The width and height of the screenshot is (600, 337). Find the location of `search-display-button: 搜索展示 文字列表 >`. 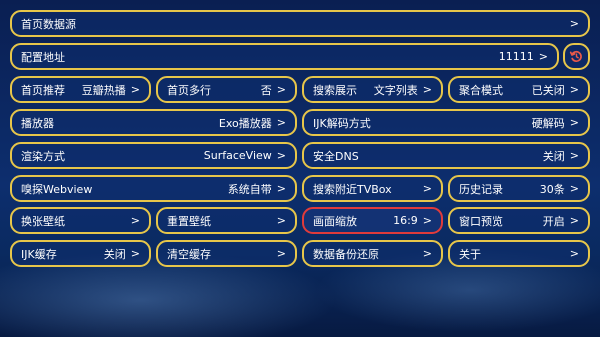

search-display-button: 搜索展示 文字列表 > is located at coordinates (372, 89).